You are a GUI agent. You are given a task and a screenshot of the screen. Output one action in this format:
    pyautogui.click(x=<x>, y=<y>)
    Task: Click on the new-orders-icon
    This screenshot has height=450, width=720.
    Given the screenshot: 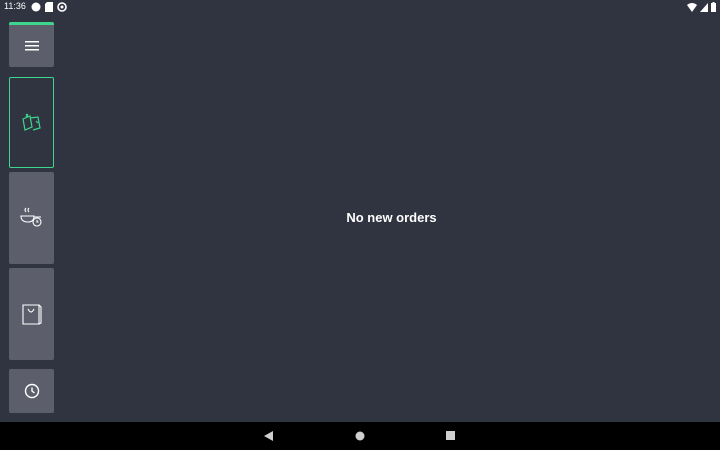 What is the action you would take?
    pyautogui.click(x=31, y=122)
    